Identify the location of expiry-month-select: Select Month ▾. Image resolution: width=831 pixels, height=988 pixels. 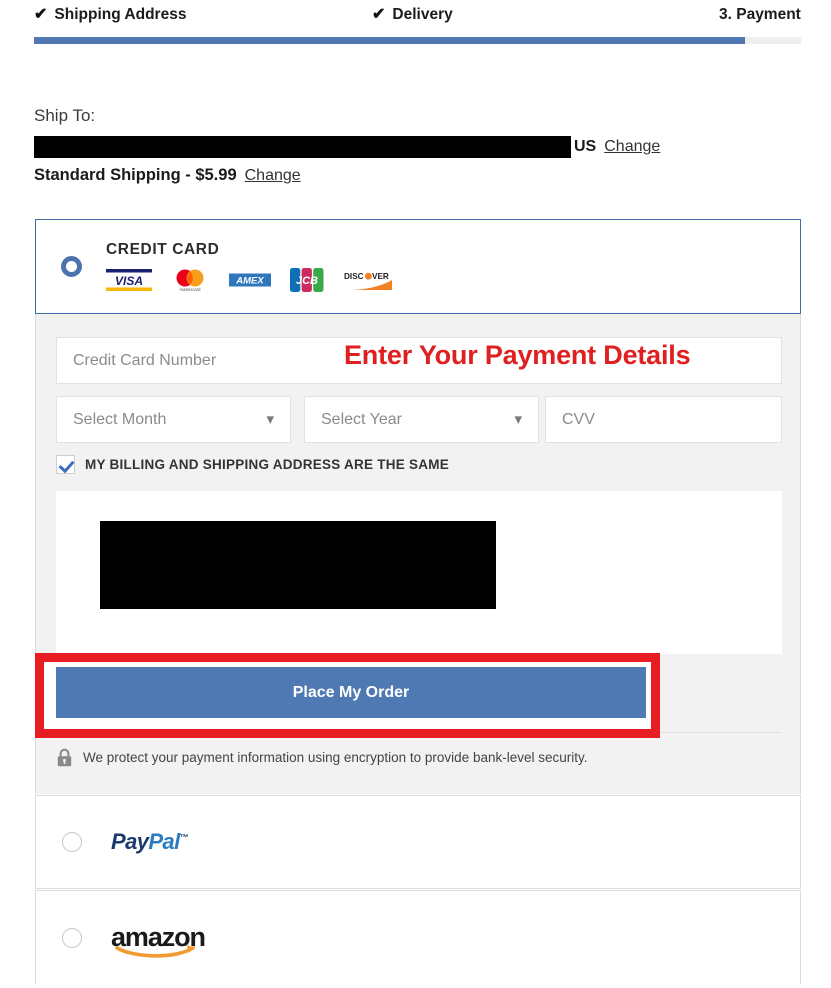
(173, 419).